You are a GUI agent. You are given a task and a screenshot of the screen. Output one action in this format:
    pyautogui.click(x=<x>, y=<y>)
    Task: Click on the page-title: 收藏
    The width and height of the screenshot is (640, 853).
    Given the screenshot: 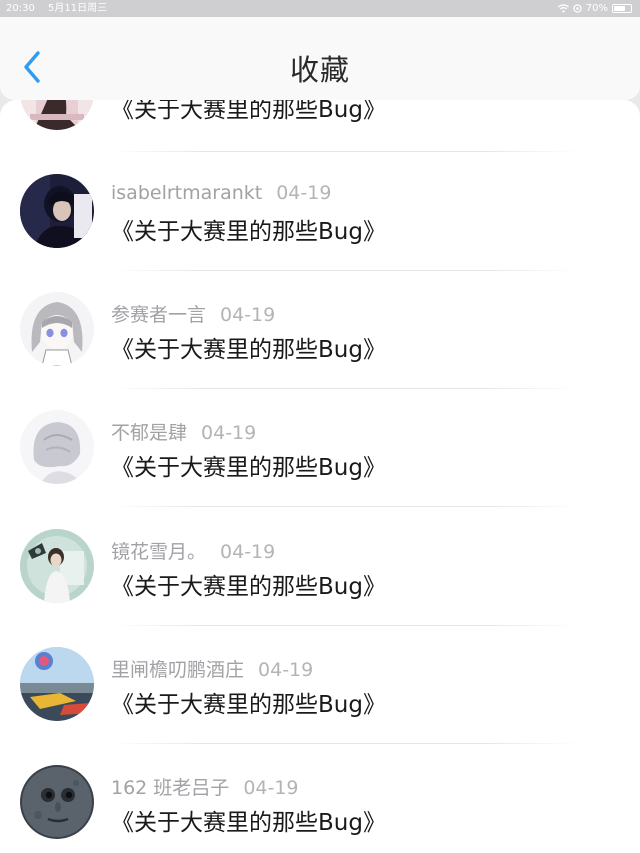 What is the action you would take?
    pyautogui.click(x=319, y=70)
    